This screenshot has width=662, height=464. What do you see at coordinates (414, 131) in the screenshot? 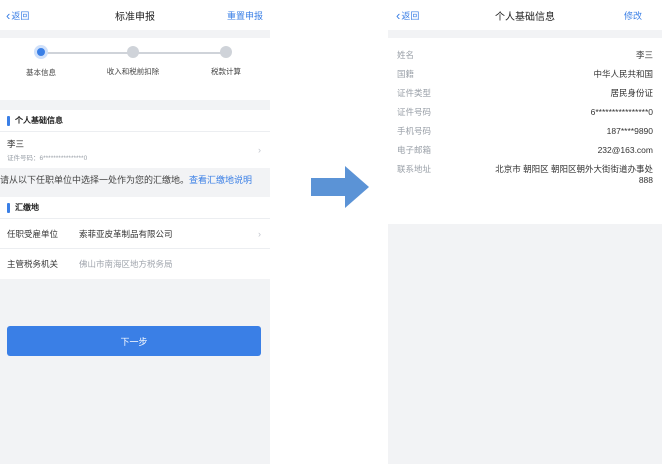
I see `info-label: 手机号码` at bounding box center [414, 131].